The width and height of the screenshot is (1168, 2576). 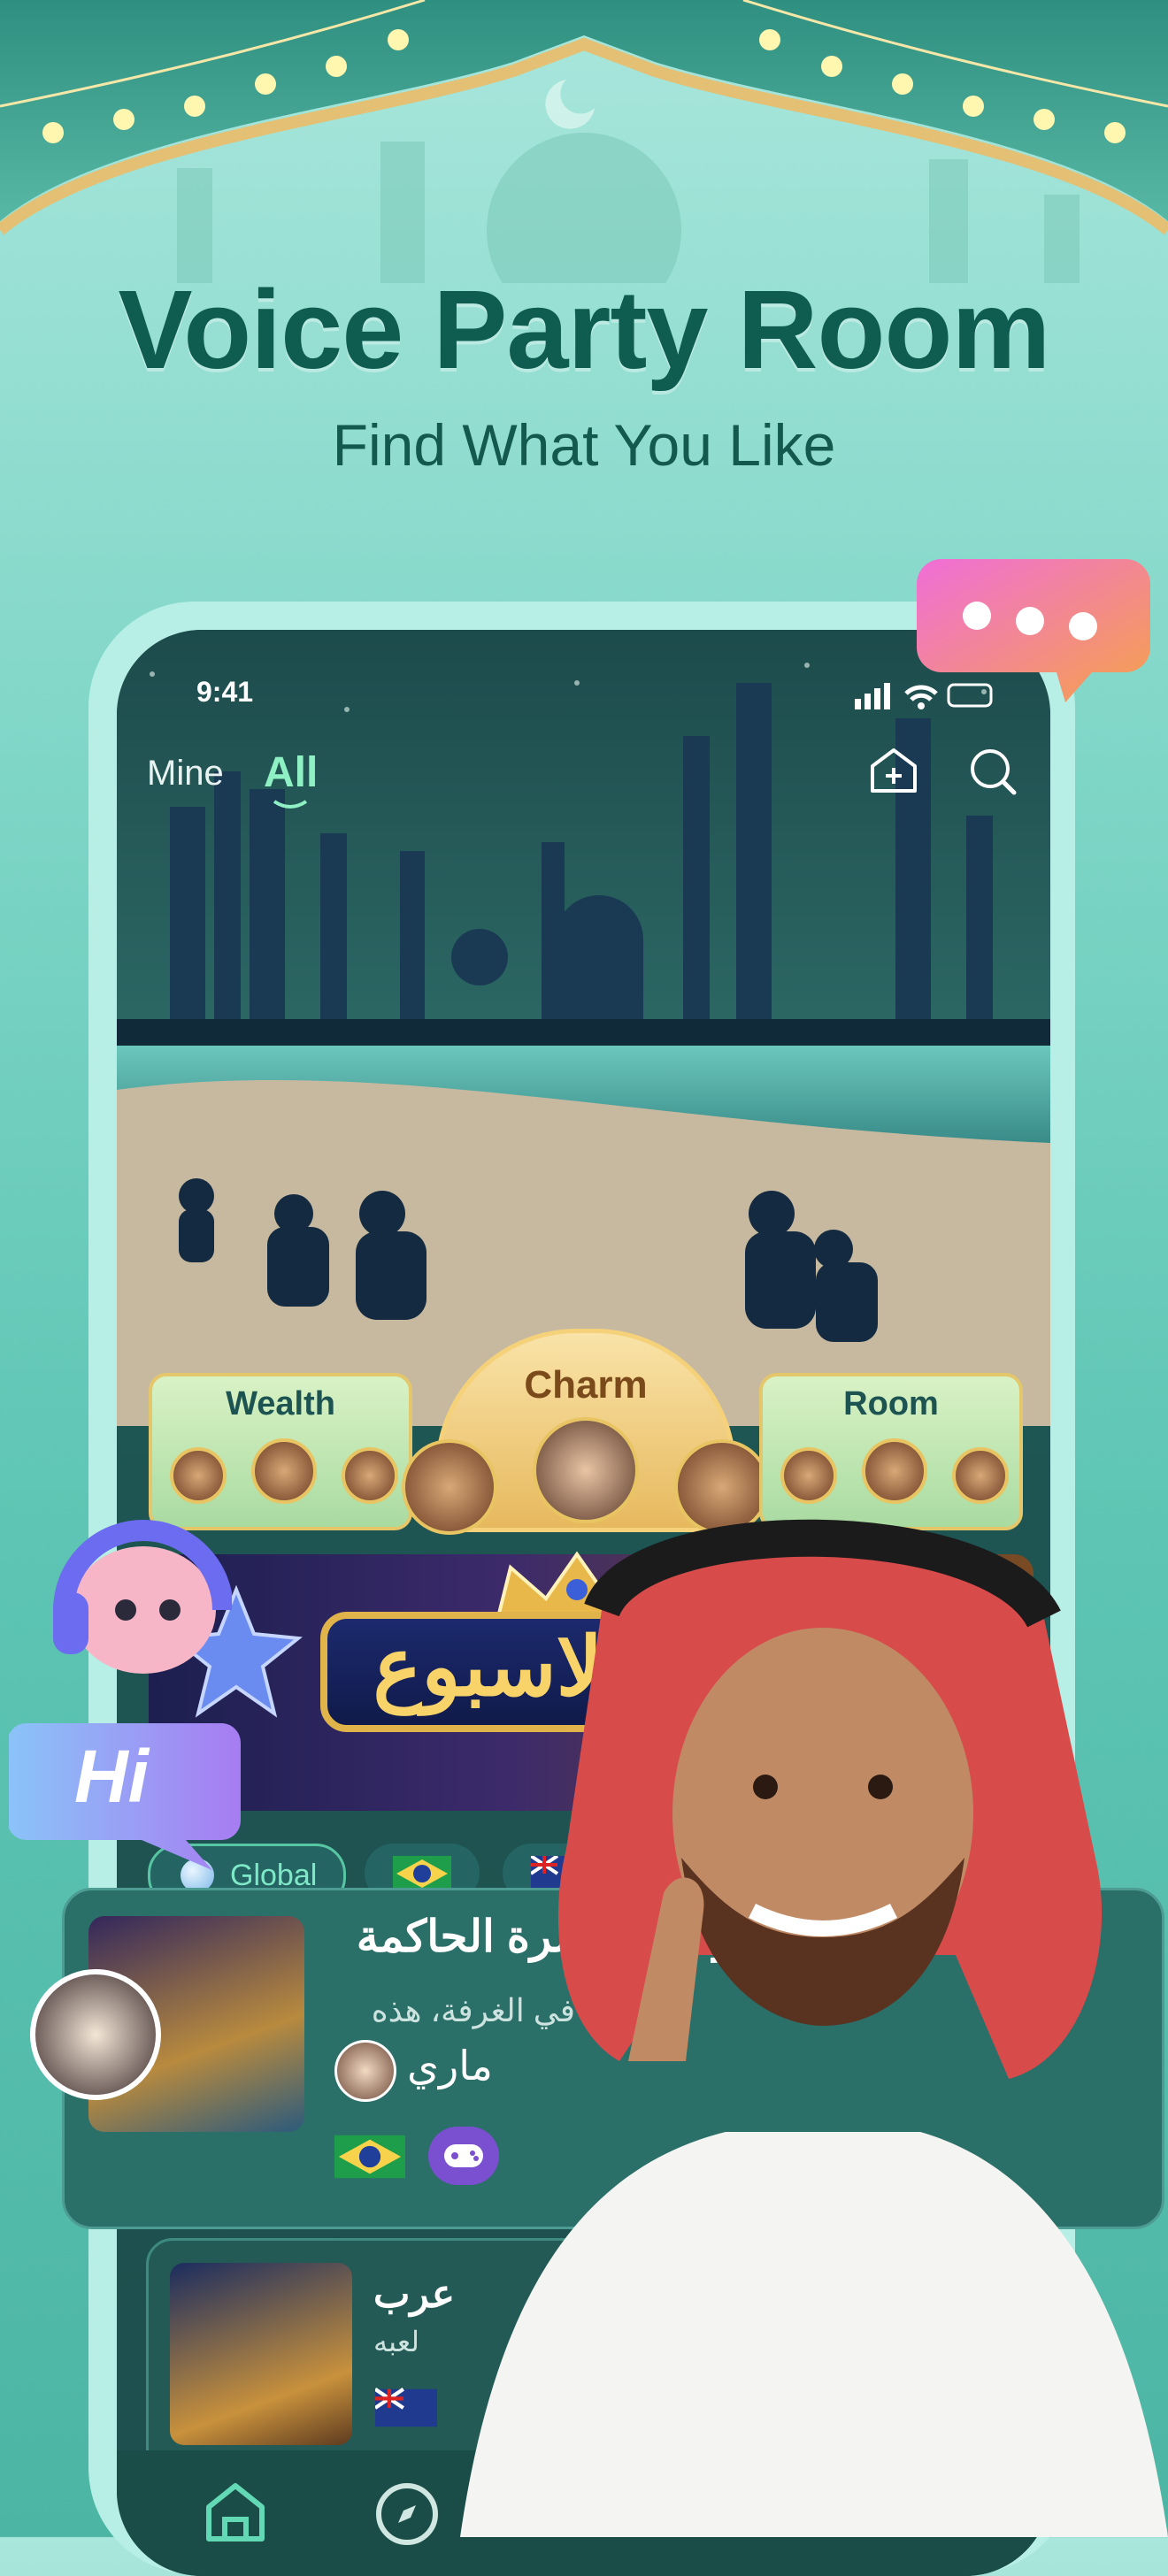 I want to click on page-title: Voice Party Room, so click(x=585, y=329).